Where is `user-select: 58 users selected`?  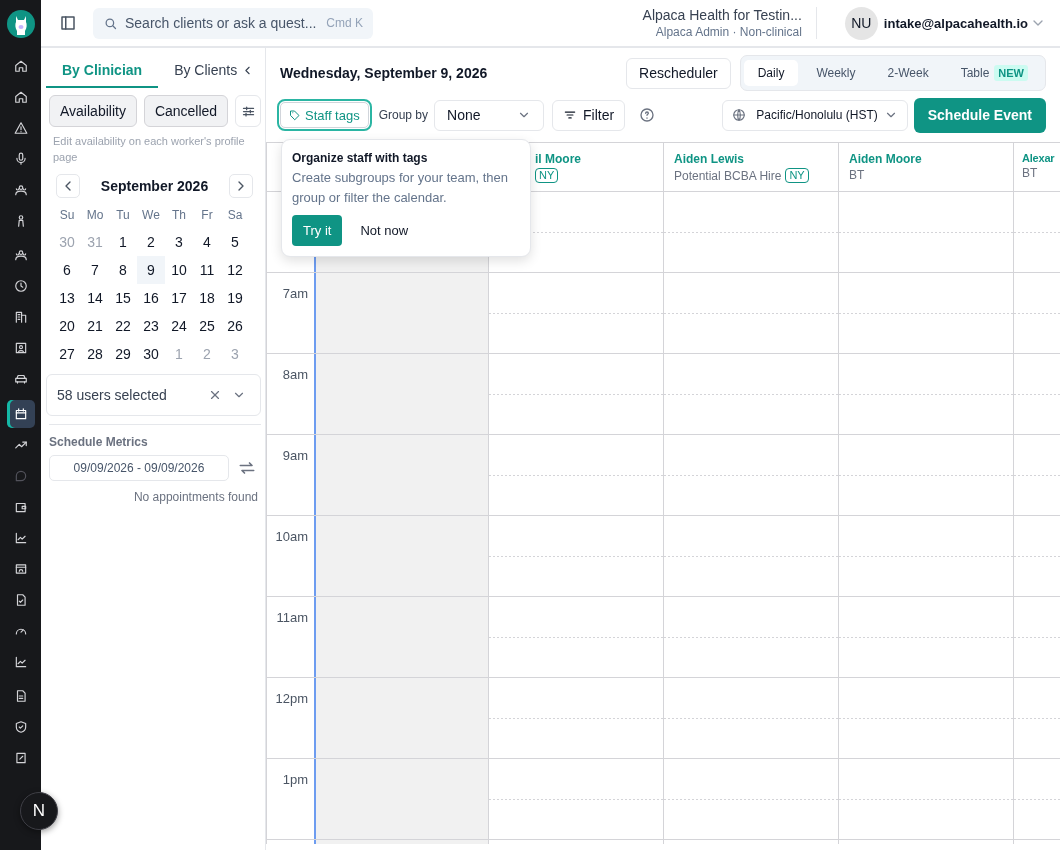 user-select: 58 users selected is located at coordinates (153, 395).